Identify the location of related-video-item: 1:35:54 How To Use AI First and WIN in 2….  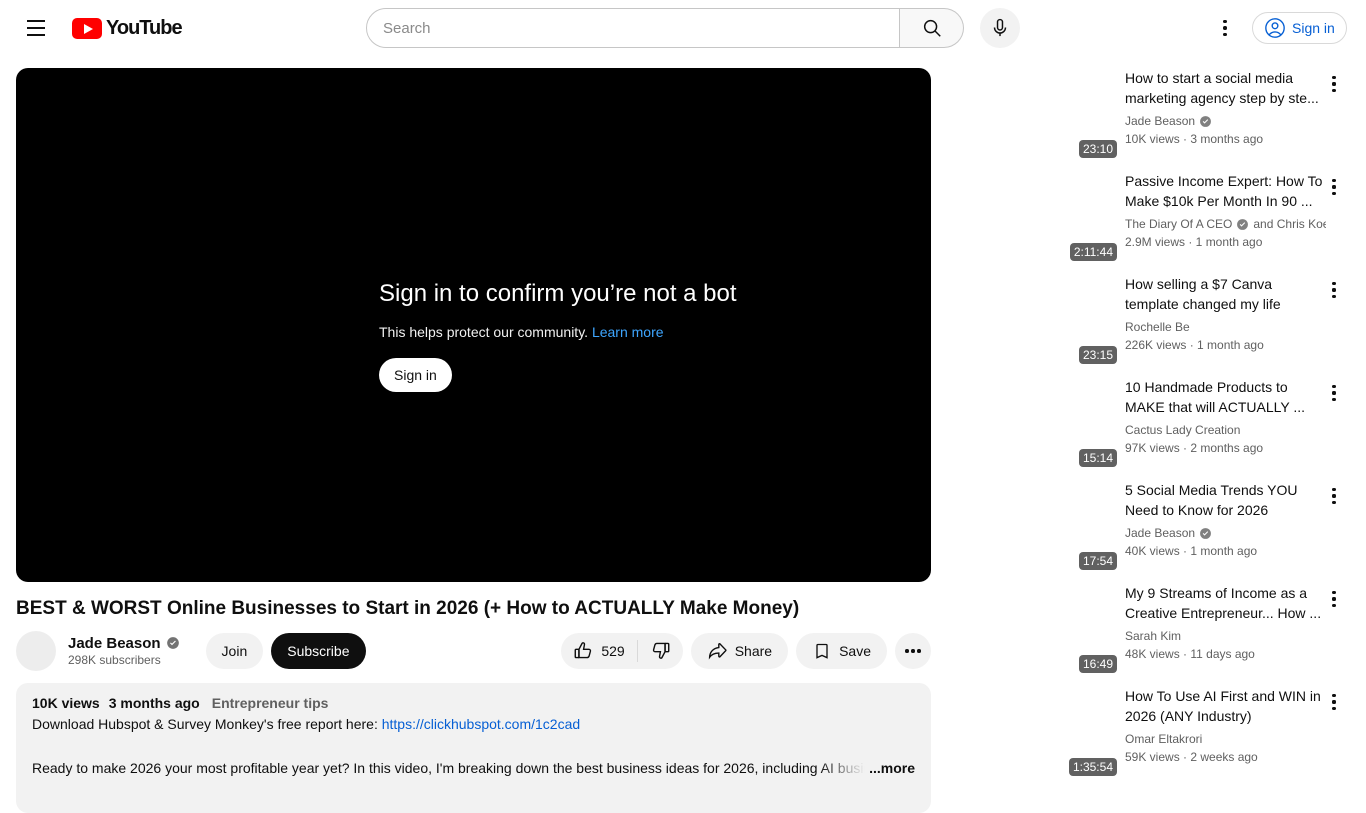
(1207, 731).